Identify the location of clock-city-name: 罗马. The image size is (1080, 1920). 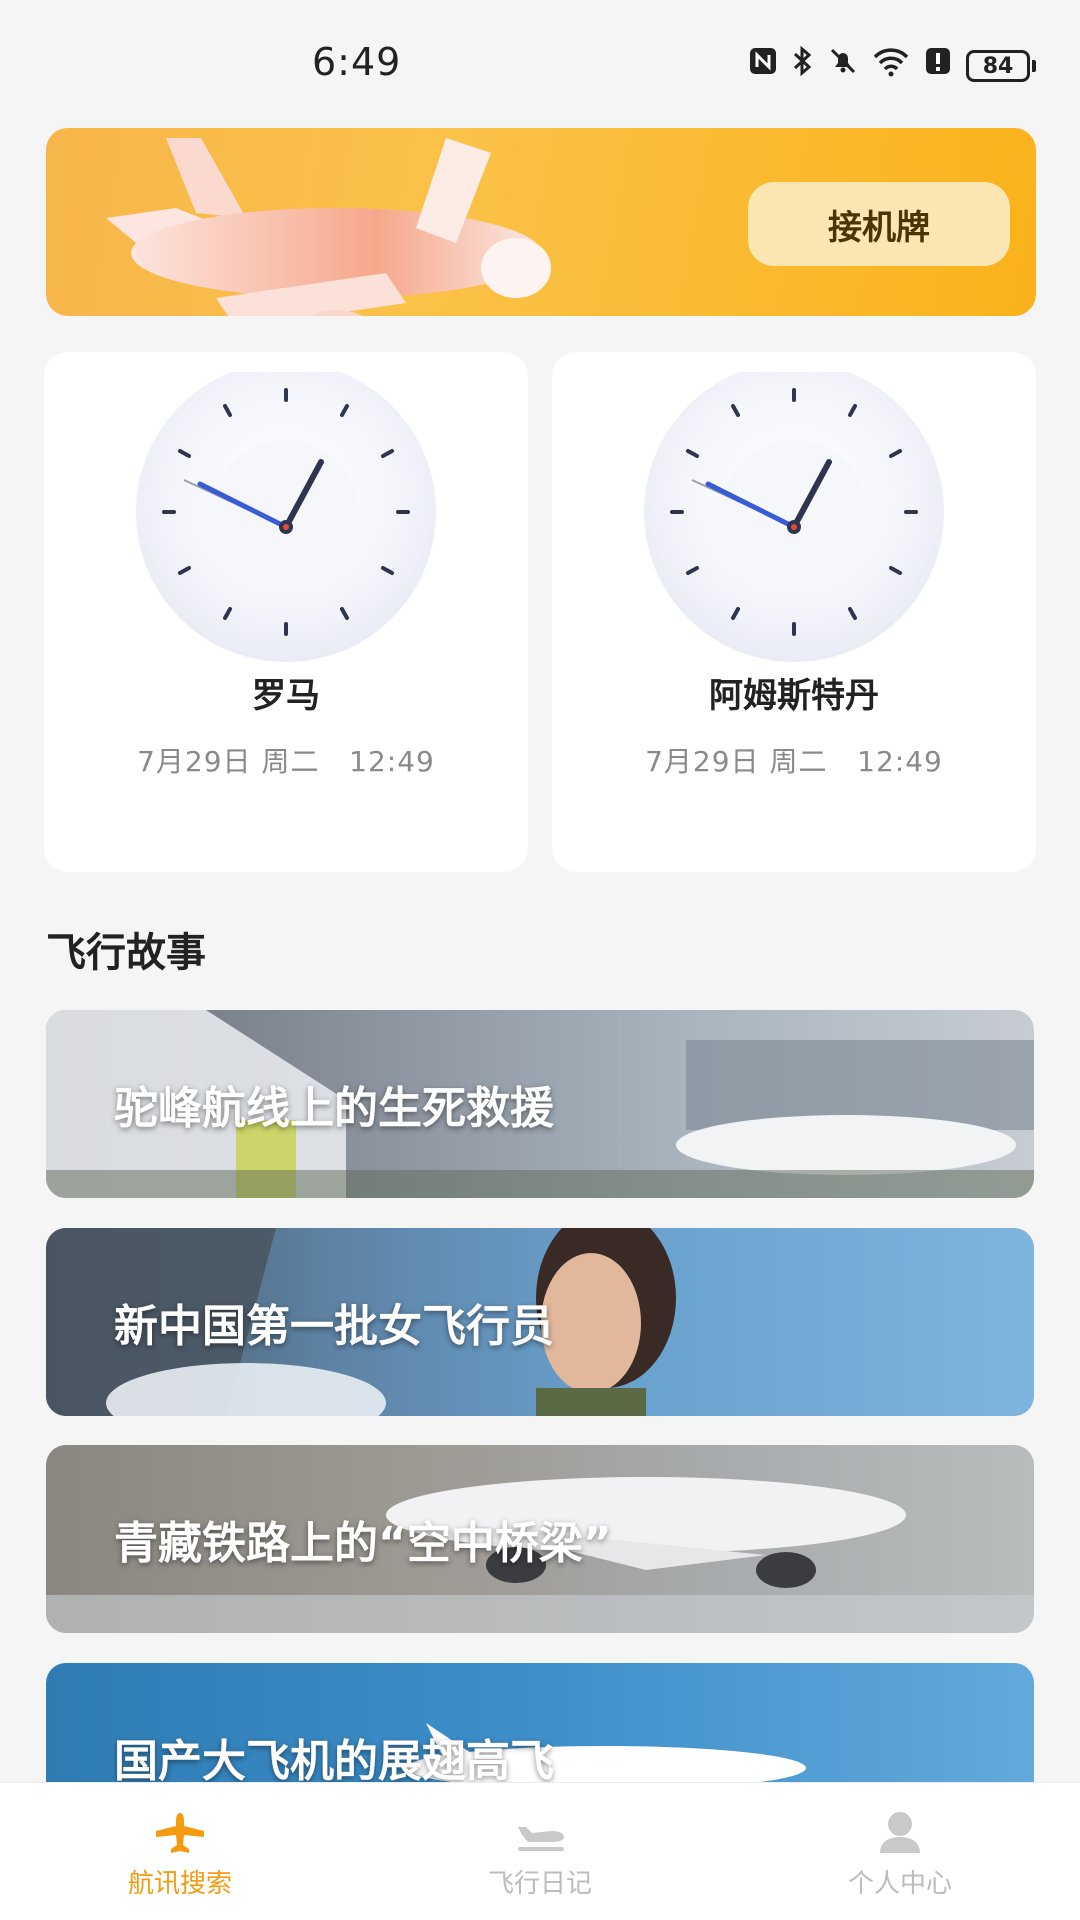
(286, 696).